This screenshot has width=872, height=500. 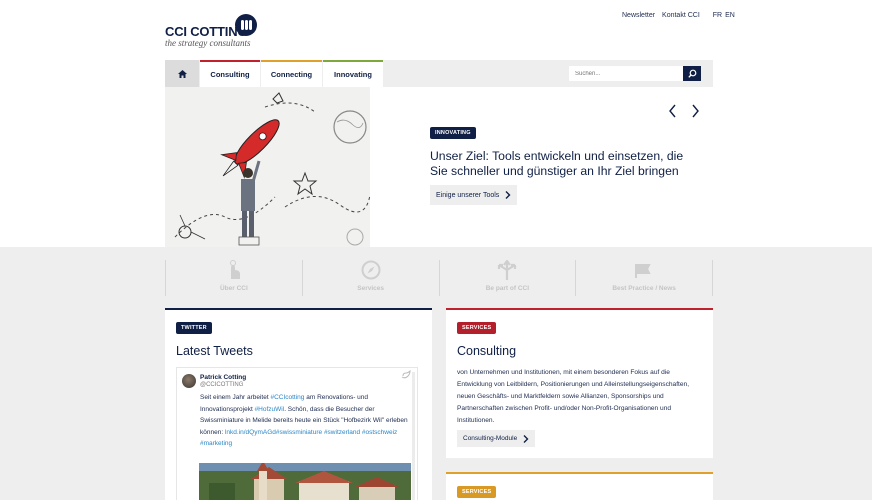 I want to click on search-button, so click(x=692, y=73).